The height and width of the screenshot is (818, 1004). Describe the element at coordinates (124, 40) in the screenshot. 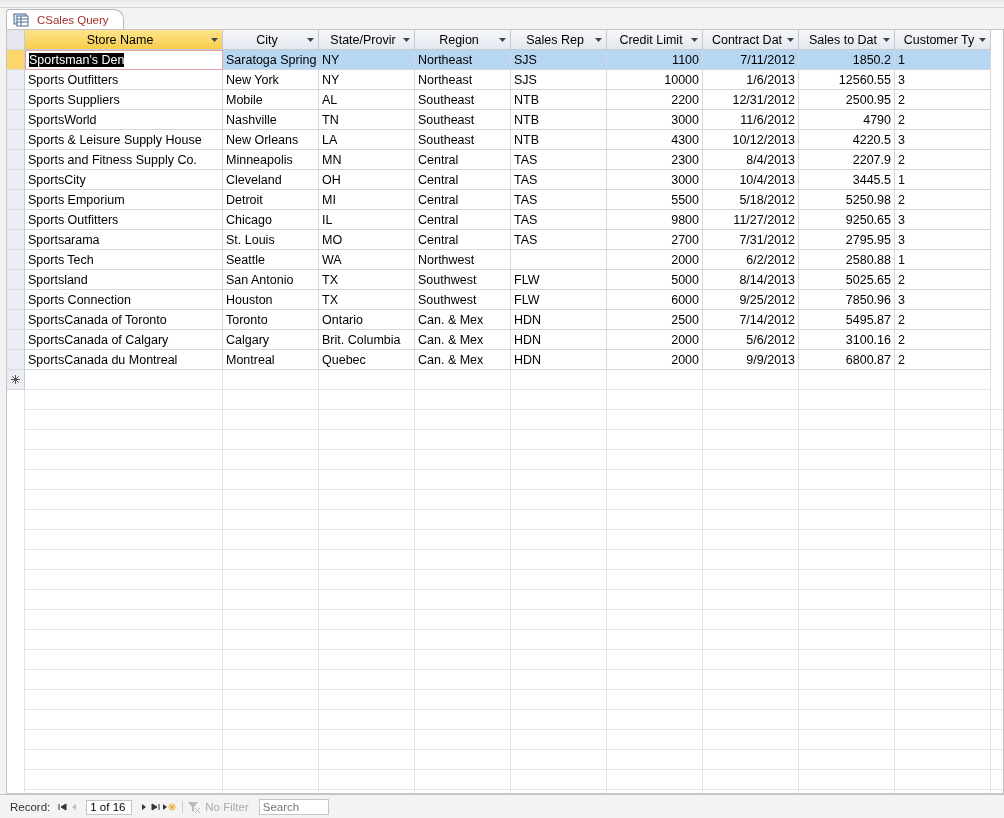

I see `column-header: Store Name` at that location.